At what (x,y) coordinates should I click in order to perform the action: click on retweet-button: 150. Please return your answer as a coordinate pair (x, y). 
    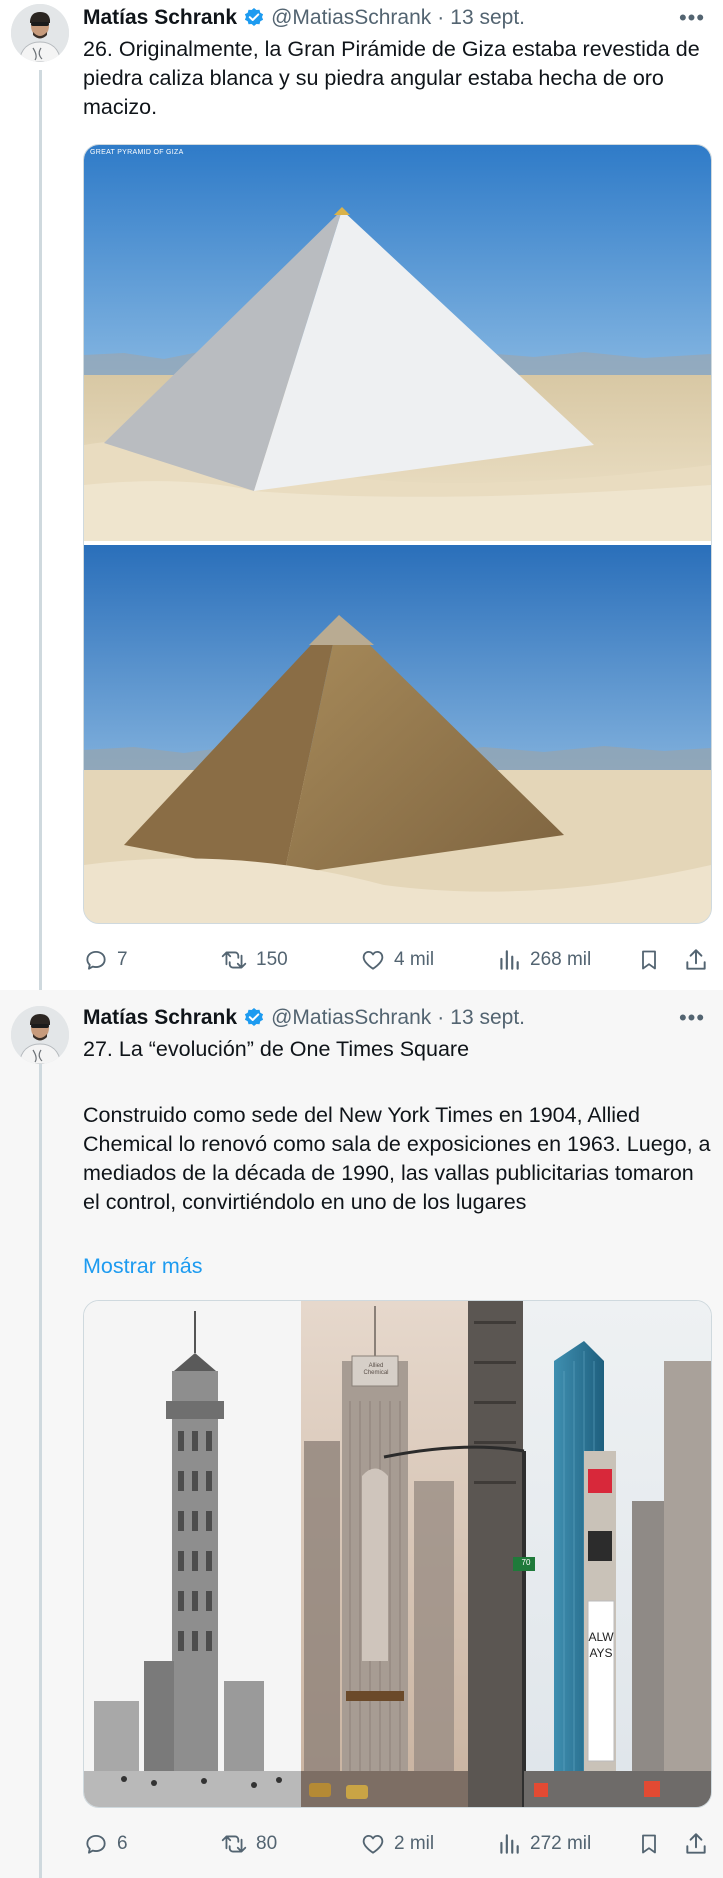
    Looking at the image, I should click on (254, 960).